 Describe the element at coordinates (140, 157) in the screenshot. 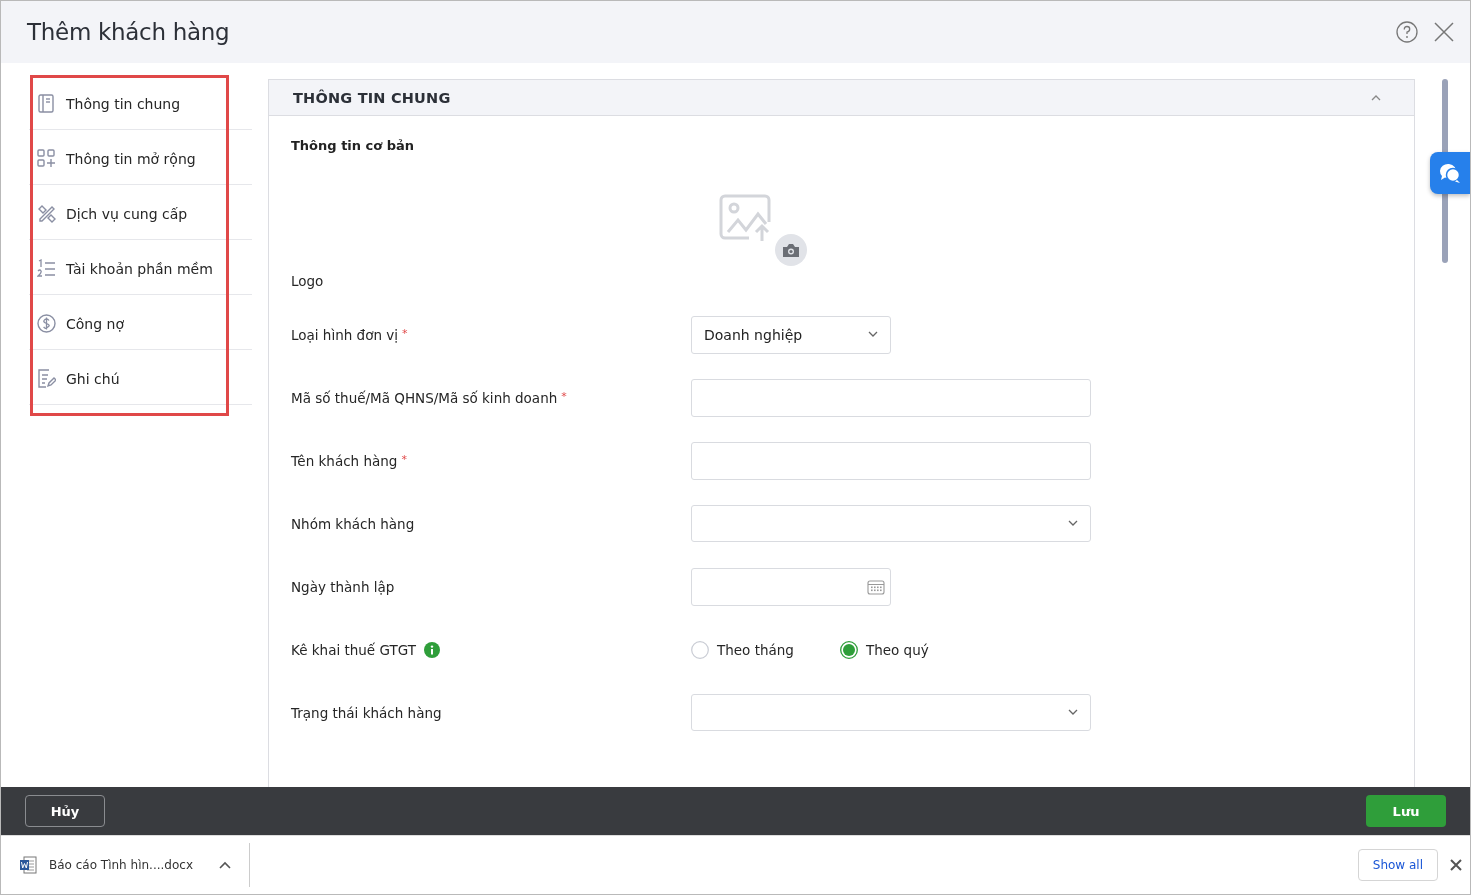

I see `sidebar-item: Thông tin mở rộng` at that location.